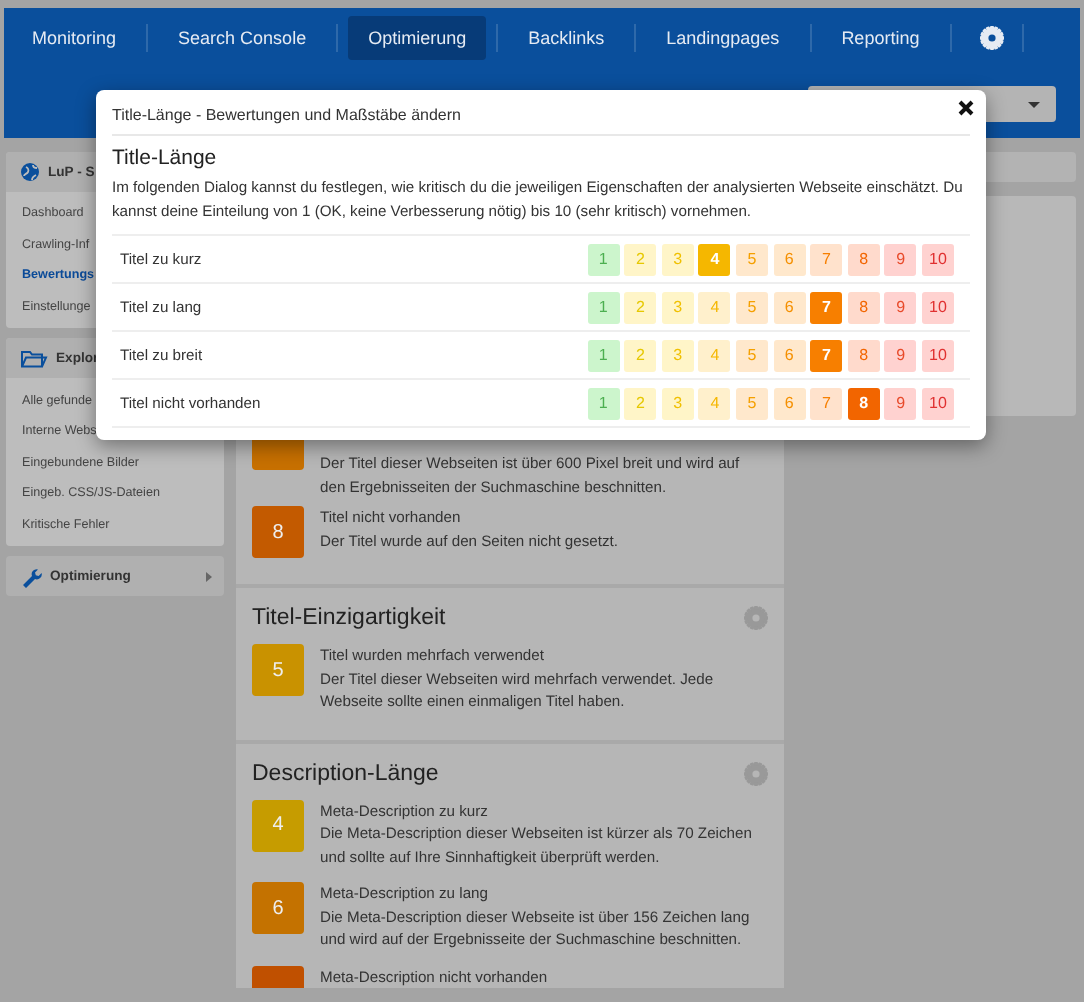 This screenshot has height=1002, width=1084. Describe the element at coordinates (286, 115) in the screenshot. I see `dialog-title: Title-Länge - Bewertungen und Maßstäbe ändern` at that location.